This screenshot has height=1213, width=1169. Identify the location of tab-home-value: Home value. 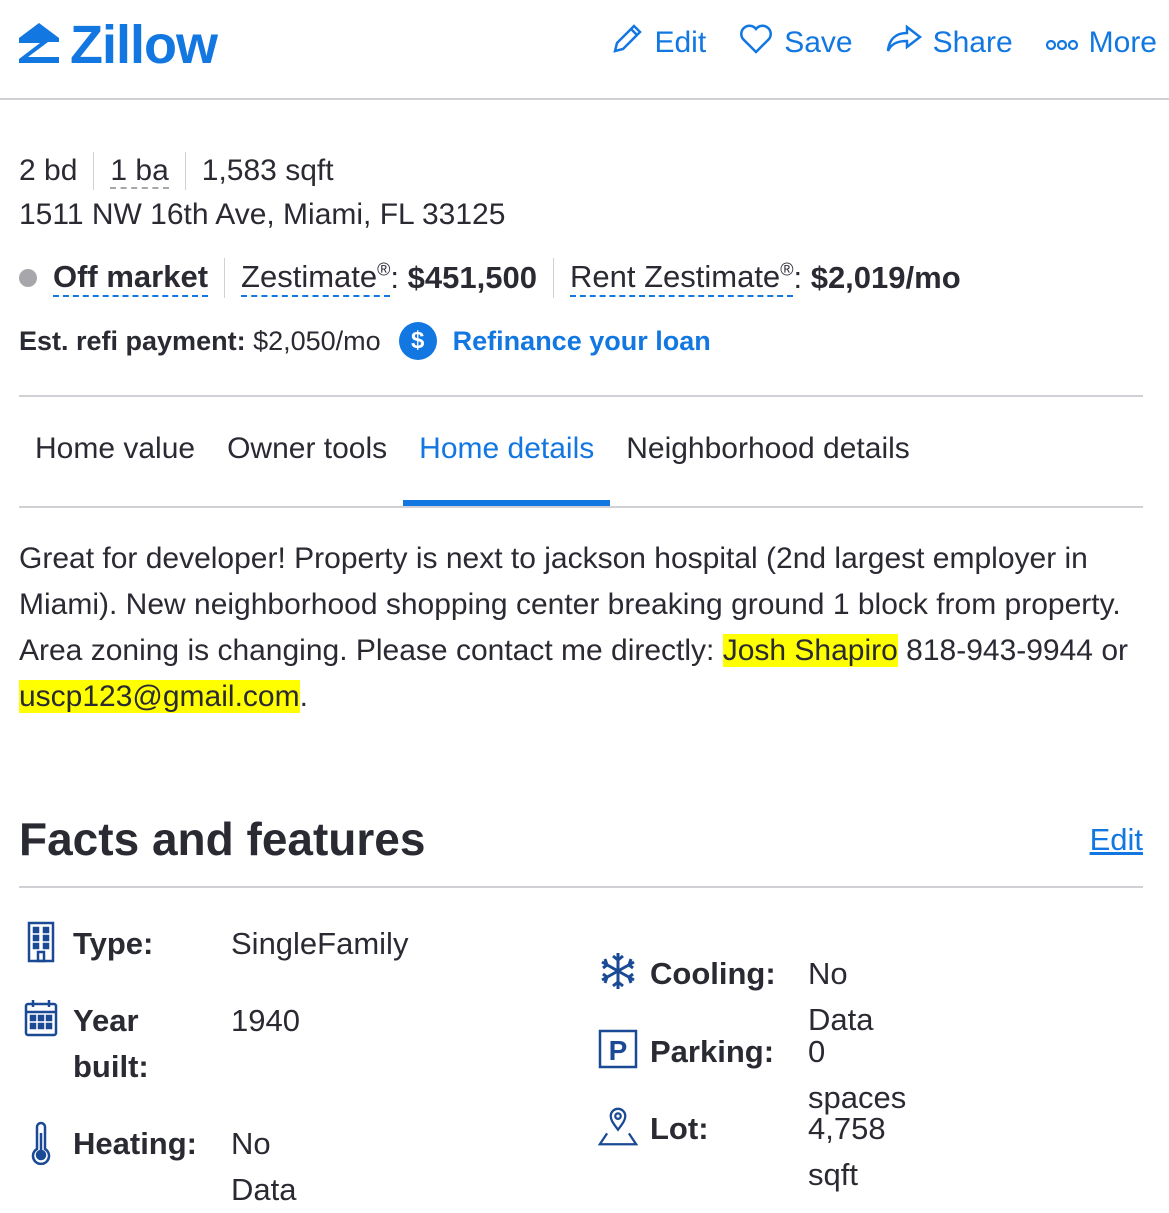
(115, 463).